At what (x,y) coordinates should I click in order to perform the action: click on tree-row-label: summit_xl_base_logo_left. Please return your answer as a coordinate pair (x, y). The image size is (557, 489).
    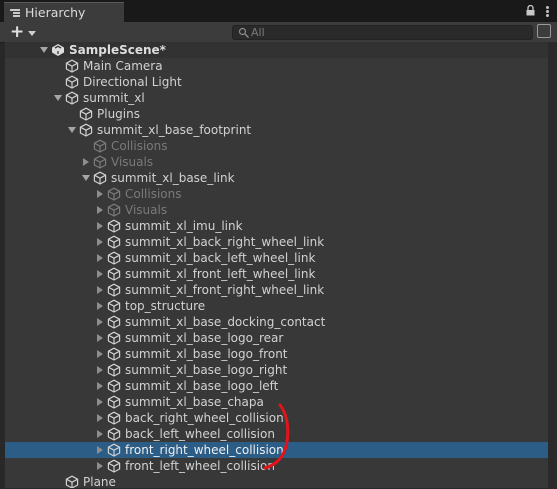
    Looking at the image, I should click on (202, 386).